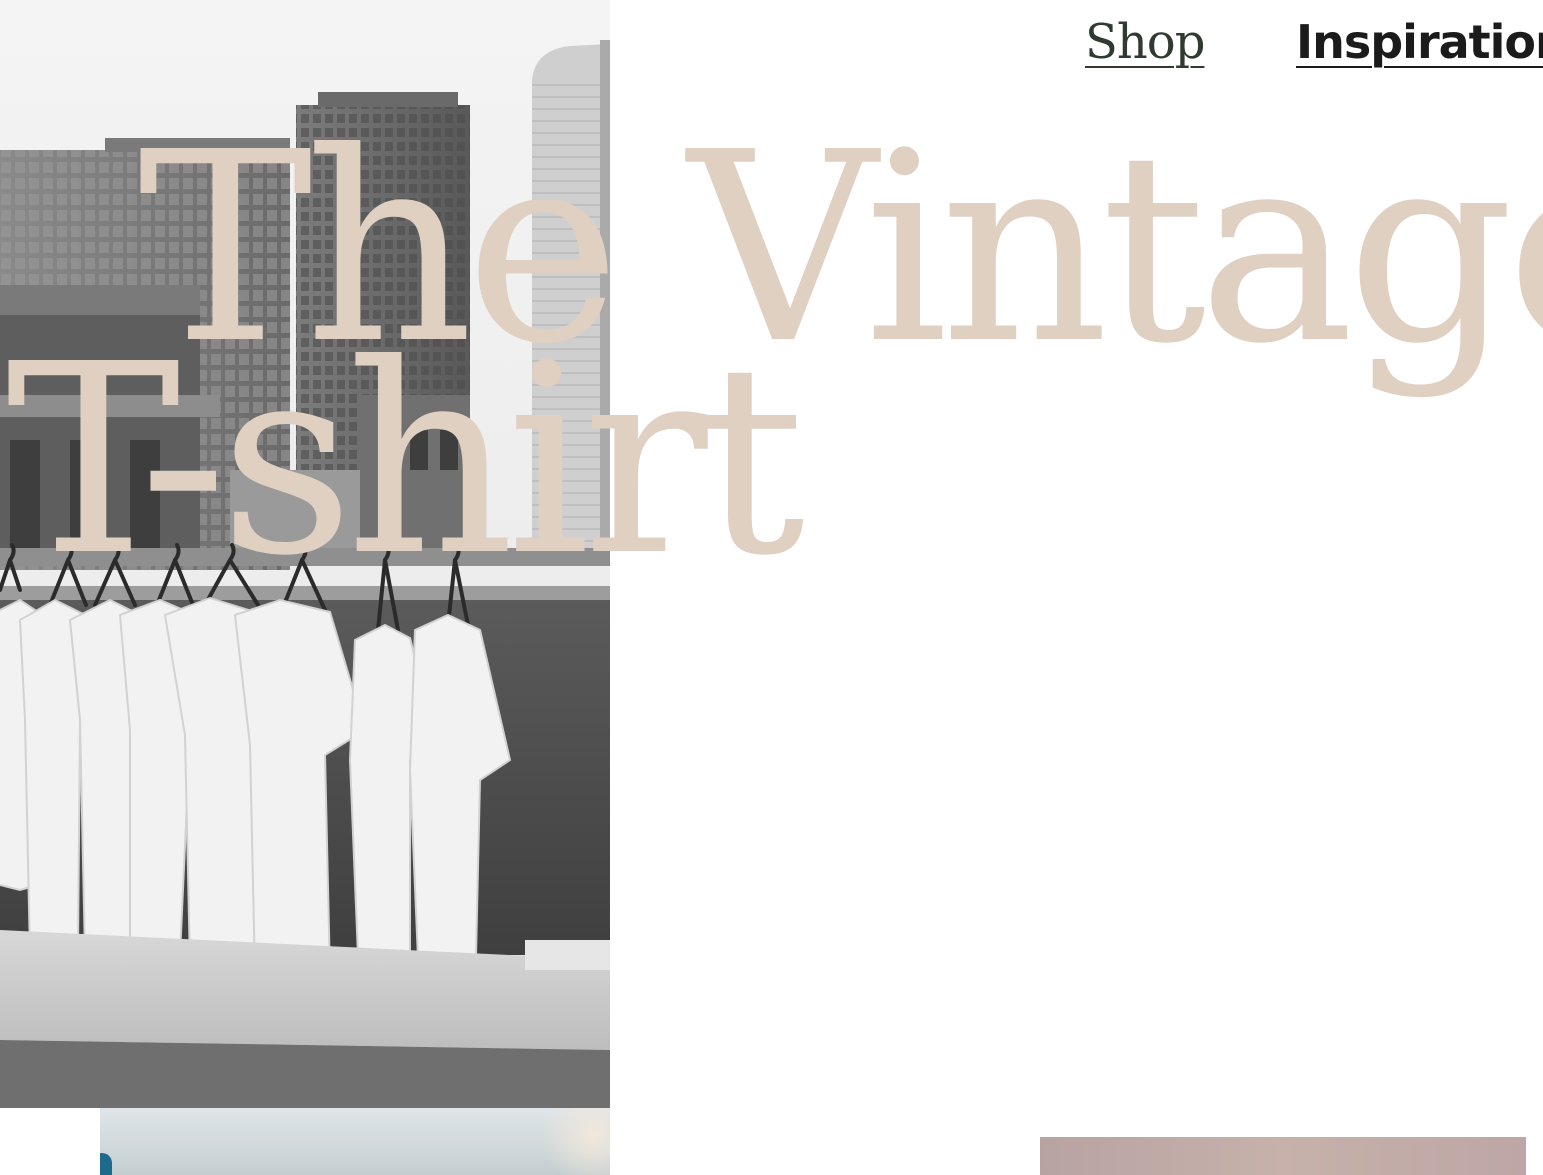  What do you see at coordinates (1145, 42) in the screenshot?
I see `nav-link-shop: Shop` at bounding box center [1145, 42].